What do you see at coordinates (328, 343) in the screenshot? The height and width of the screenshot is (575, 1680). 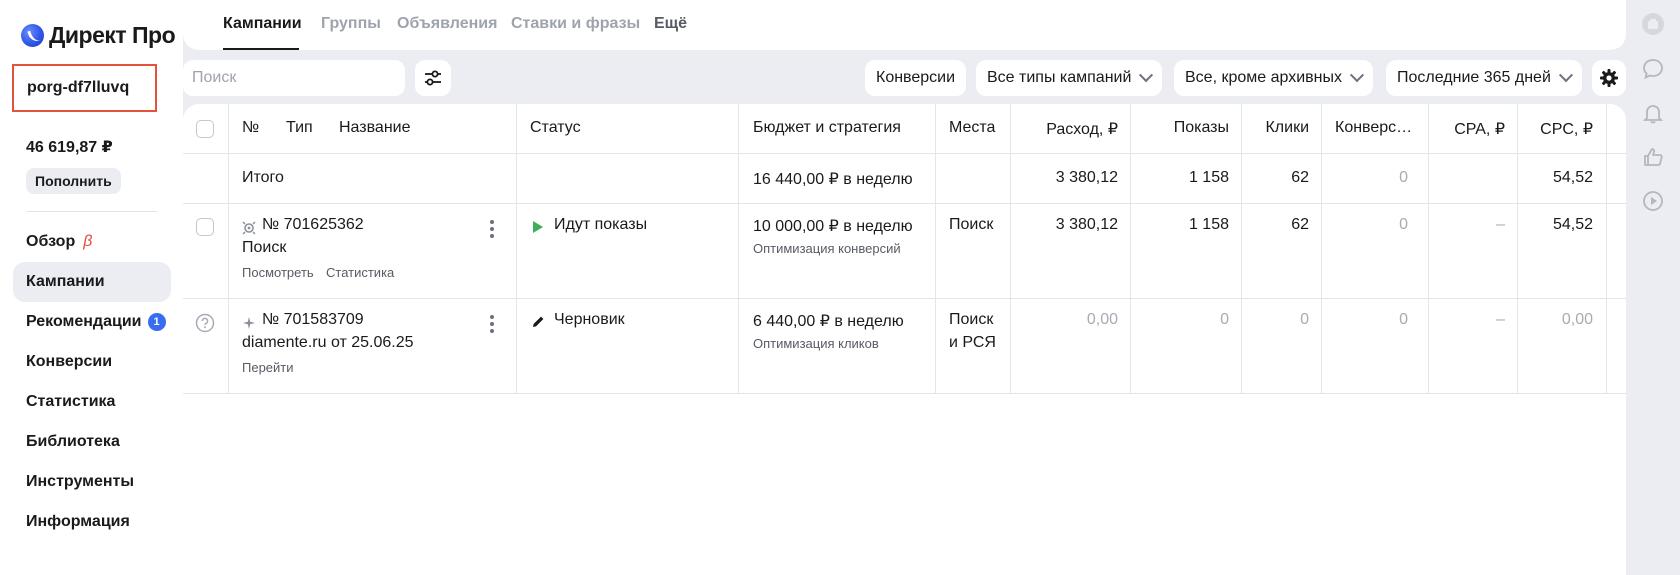 I see `campaign-name: diamente.ru от 25.06.25` at bounding box center [328, 343].